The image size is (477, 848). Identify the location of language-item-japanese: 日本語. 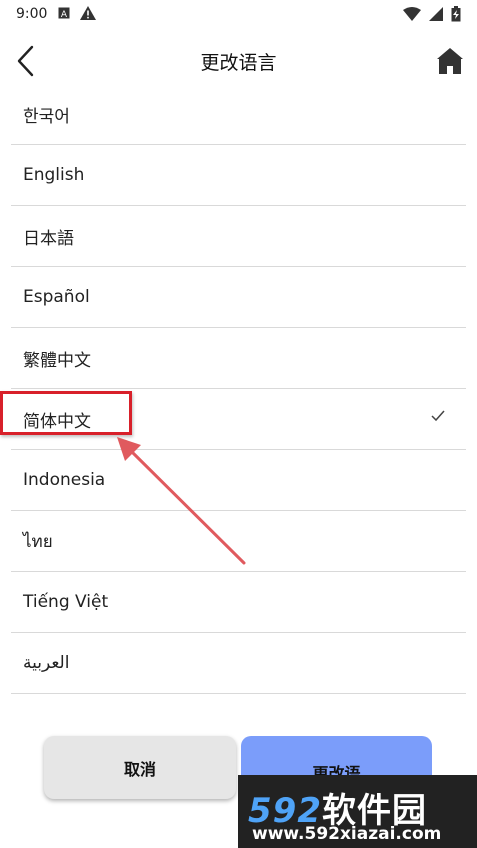
(238, 236).